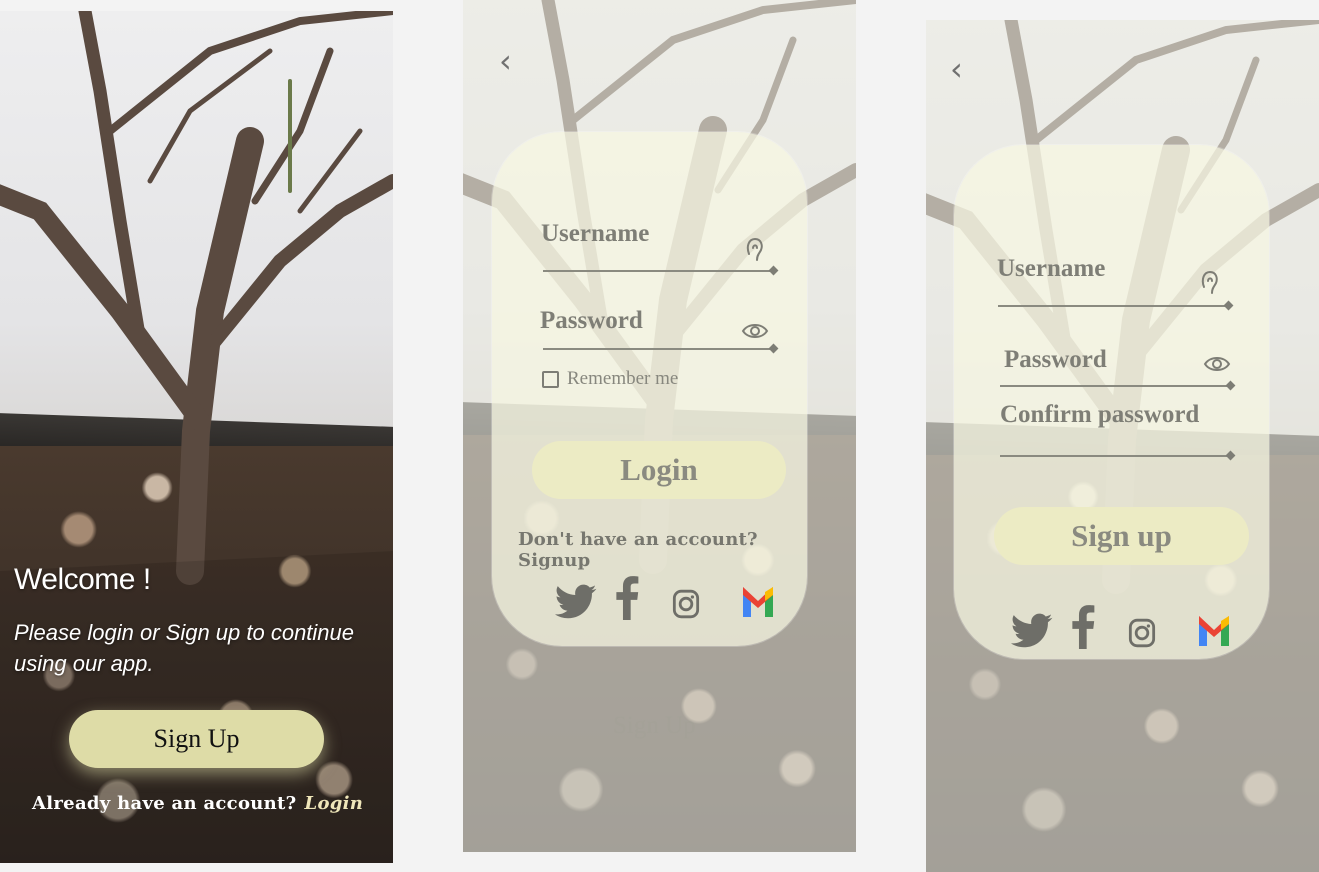 The height and width of the screenshot is (872, 1319). Describe the element at coordinates (662, 550) in the screenshot. I see `signup-prompt: Don't have an account? Signup` at that location.